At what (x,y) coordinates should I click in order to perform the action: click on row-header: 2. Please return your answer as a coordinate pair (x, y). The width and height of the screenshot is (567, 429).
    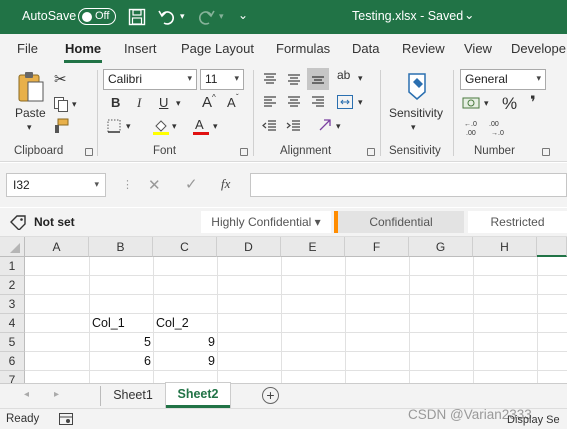
    Looking at the image, I should click on (12, 285).